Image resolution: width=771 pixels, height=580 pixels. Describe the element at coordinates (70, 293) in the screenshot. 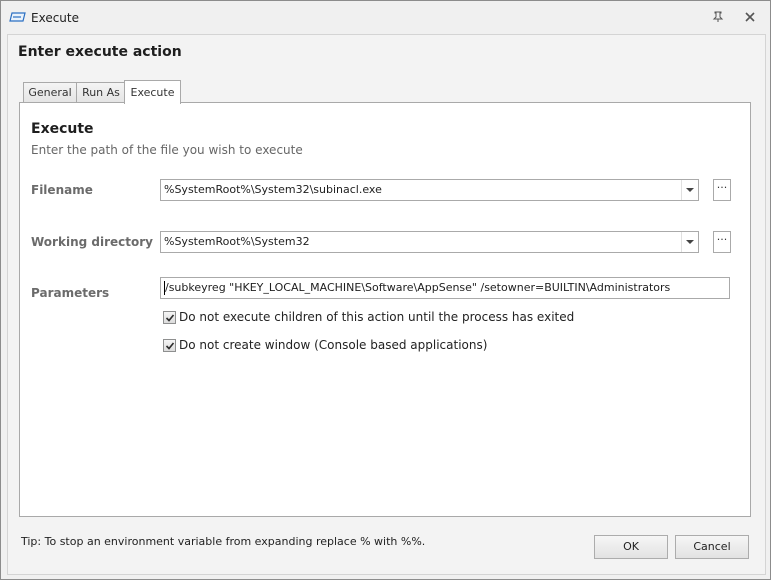

I see `parameters-label: Parameters` at that location.